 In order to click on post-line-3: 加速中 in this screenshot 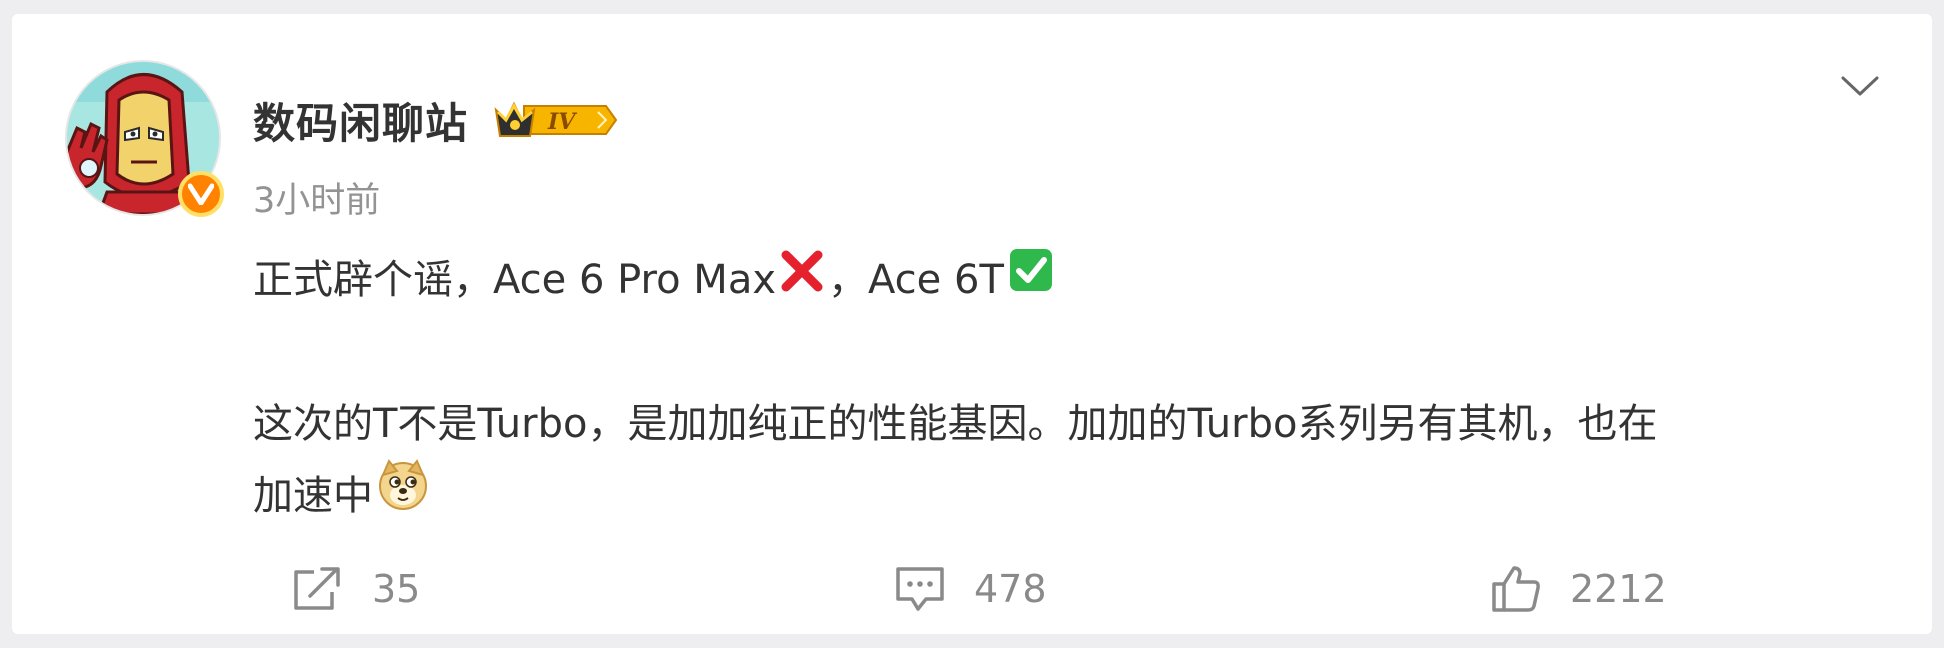, I will do `click(1068, 496)`.